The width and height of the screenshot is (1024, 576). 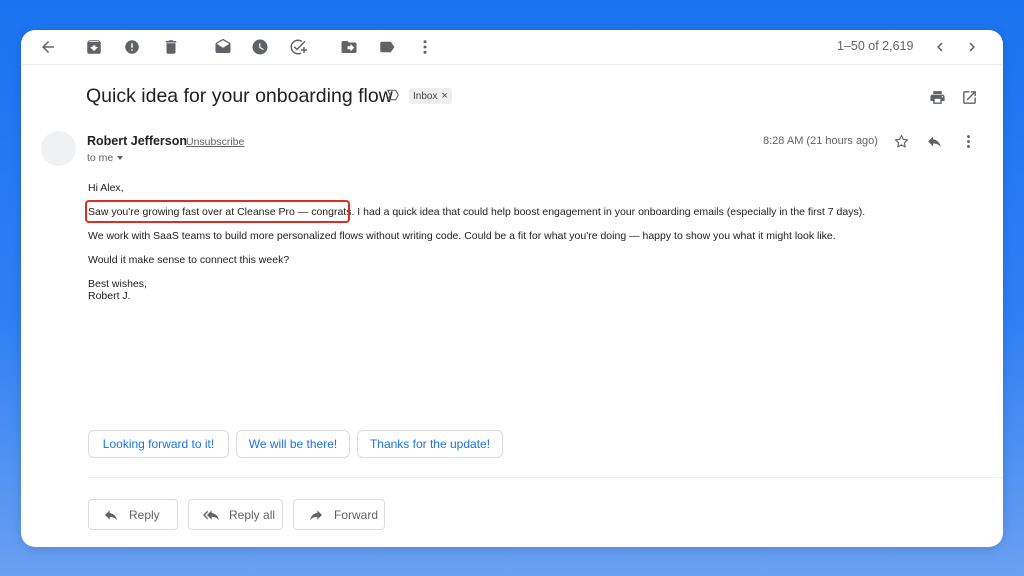 I want to click on reply-button: Reply, so click(x=133, y=514).